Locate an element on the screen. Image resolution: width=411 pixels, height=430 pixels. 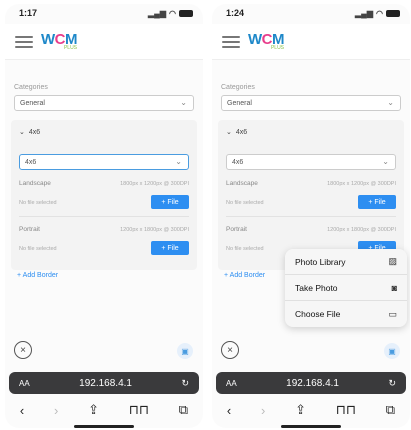
status-time: 1:24 is located at coordinates (235, 13).